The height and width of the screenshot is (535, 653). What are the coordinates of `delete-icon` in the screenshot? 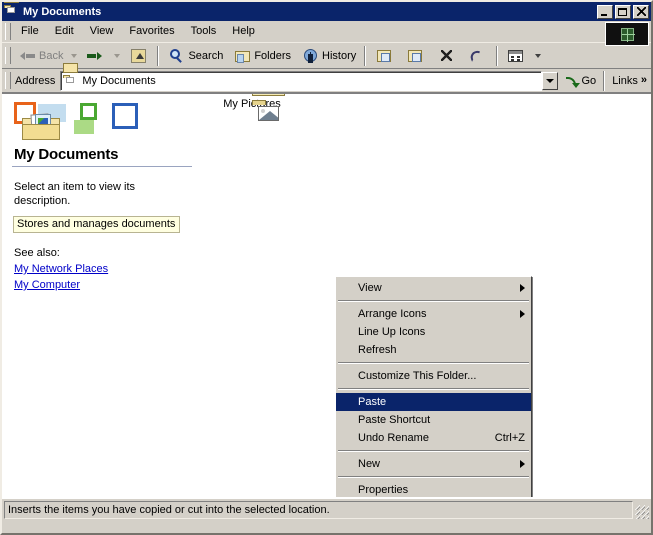 It's located at (446, 56).